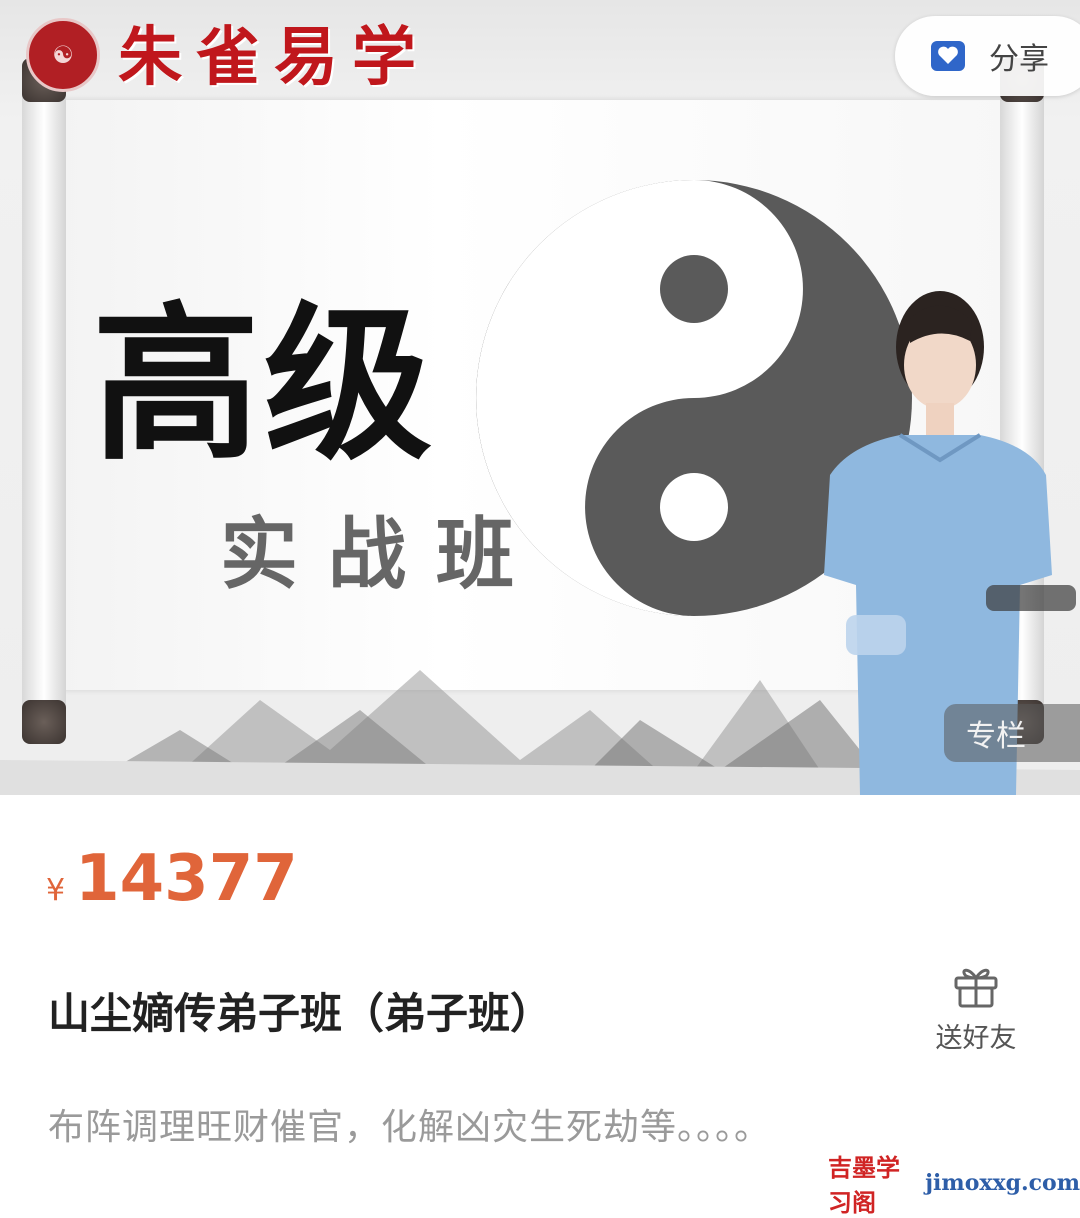 The width and height of the screenshot is (1080, 1218). Describe the element at coordinates (56, 890) in the screenshot. I see `currency-symbol: ¥` at that location.